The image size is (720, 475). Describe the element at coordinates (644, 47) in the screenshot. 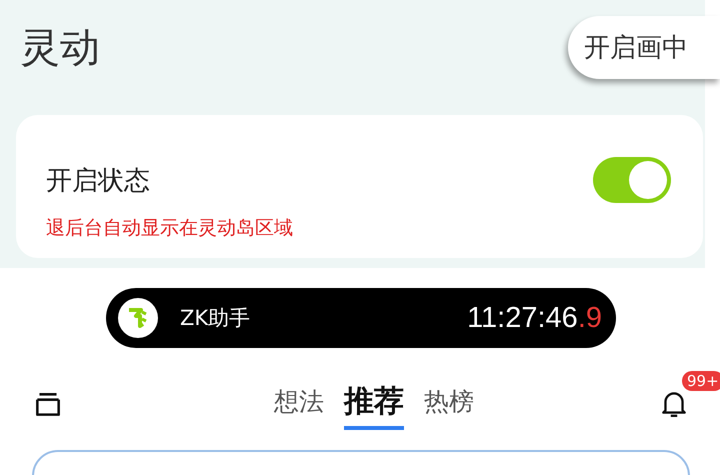

I see `picture-in-picture-button: 开启画中` at that location.